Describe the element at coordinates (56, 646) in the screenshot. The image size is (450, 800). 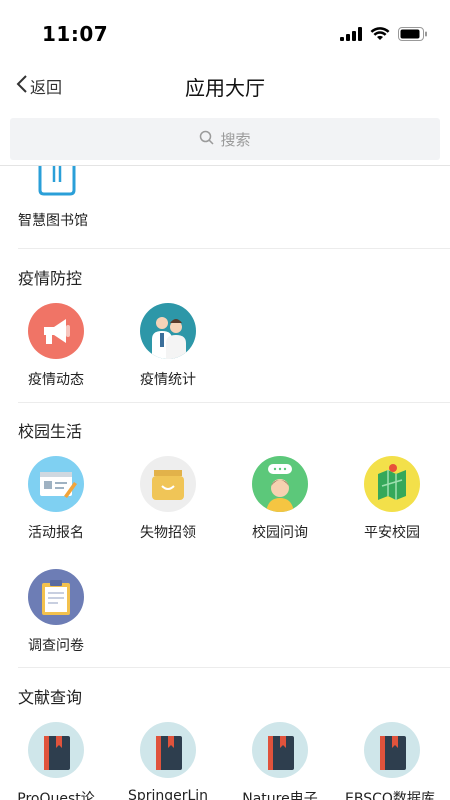
I see `app-label: 调查问卷` at that location.